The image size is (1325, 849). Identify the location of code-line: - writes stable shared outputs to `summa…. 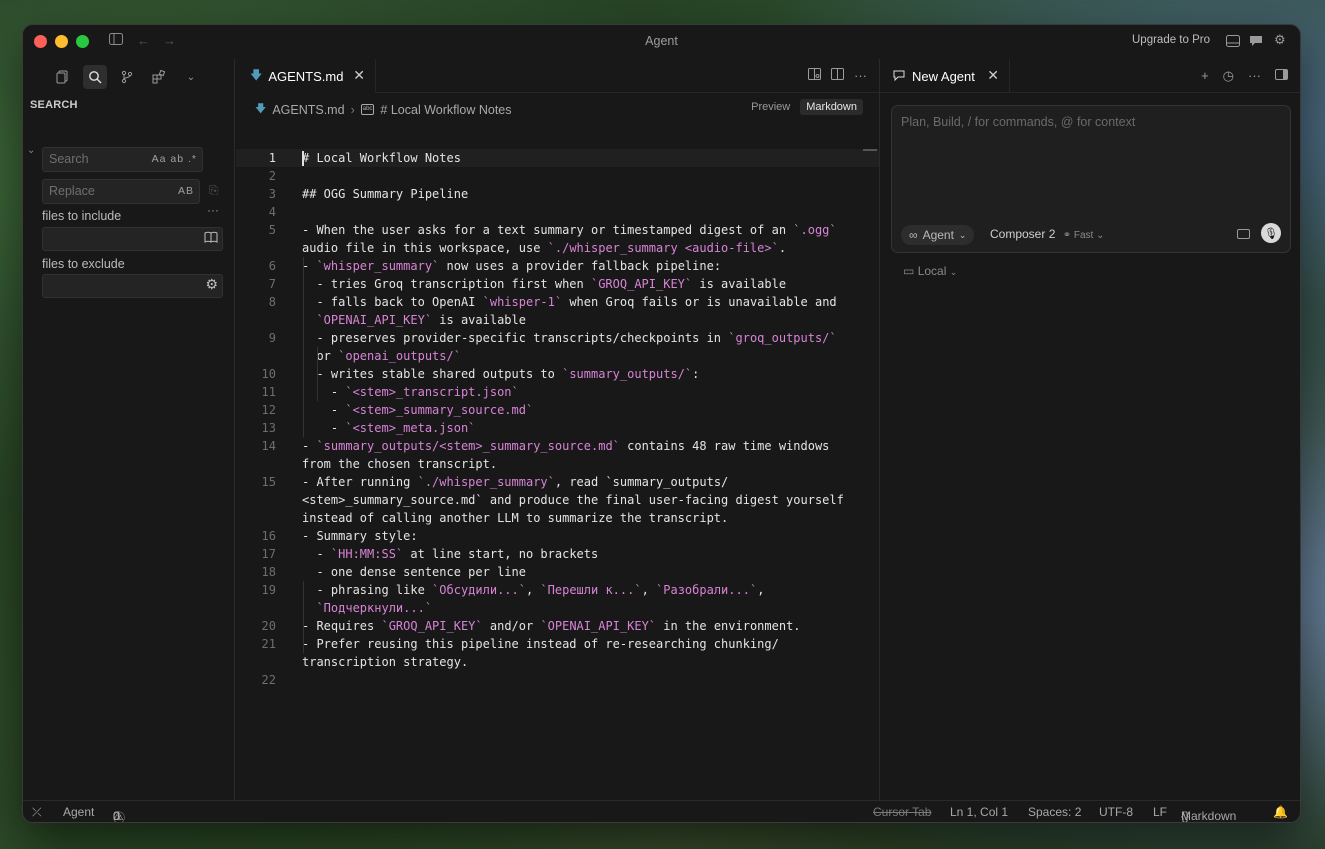
(500, 374).